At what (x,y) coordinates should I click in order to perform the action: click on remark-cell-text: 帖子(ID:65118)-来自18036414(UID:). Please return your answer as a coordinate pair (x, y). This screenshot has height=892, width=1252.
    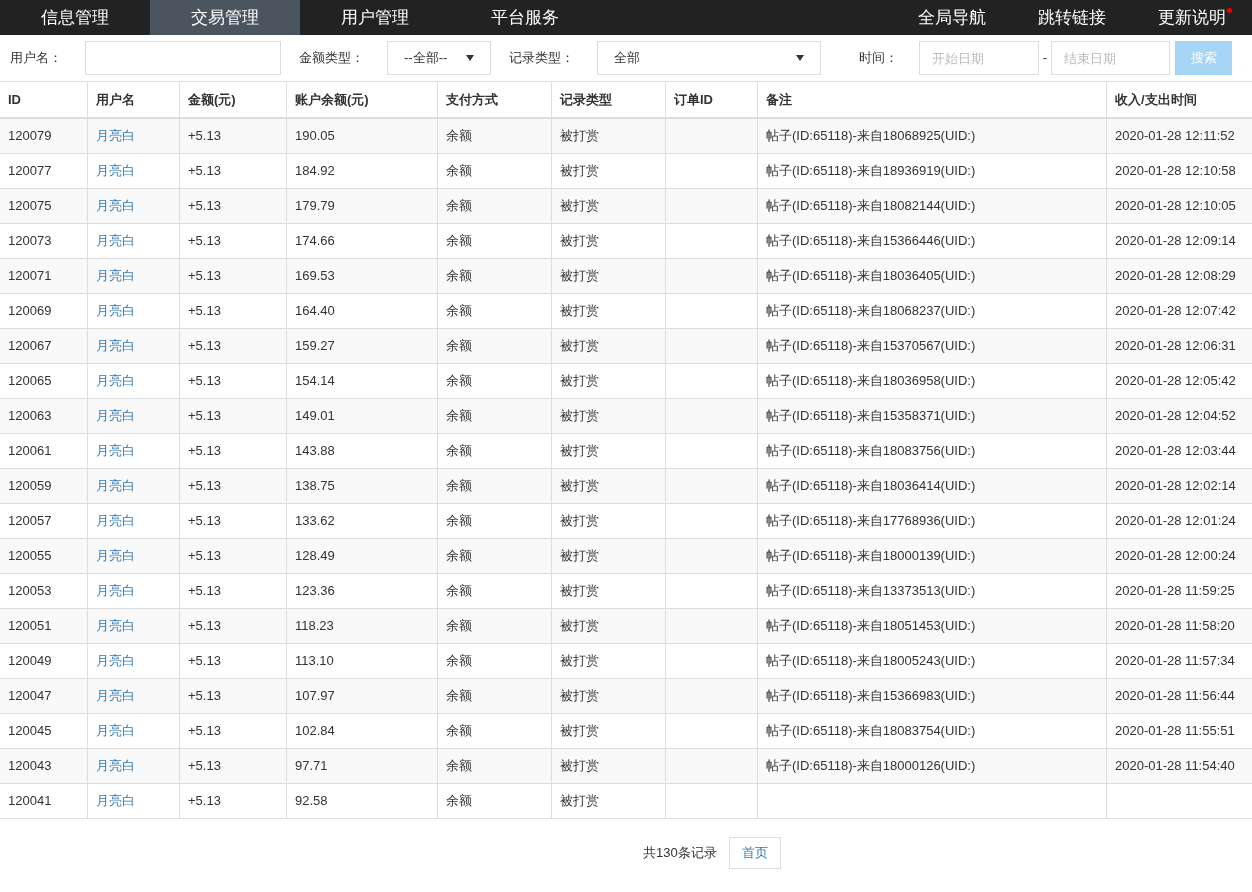
    Looking at the image, I should click on (871, 486).